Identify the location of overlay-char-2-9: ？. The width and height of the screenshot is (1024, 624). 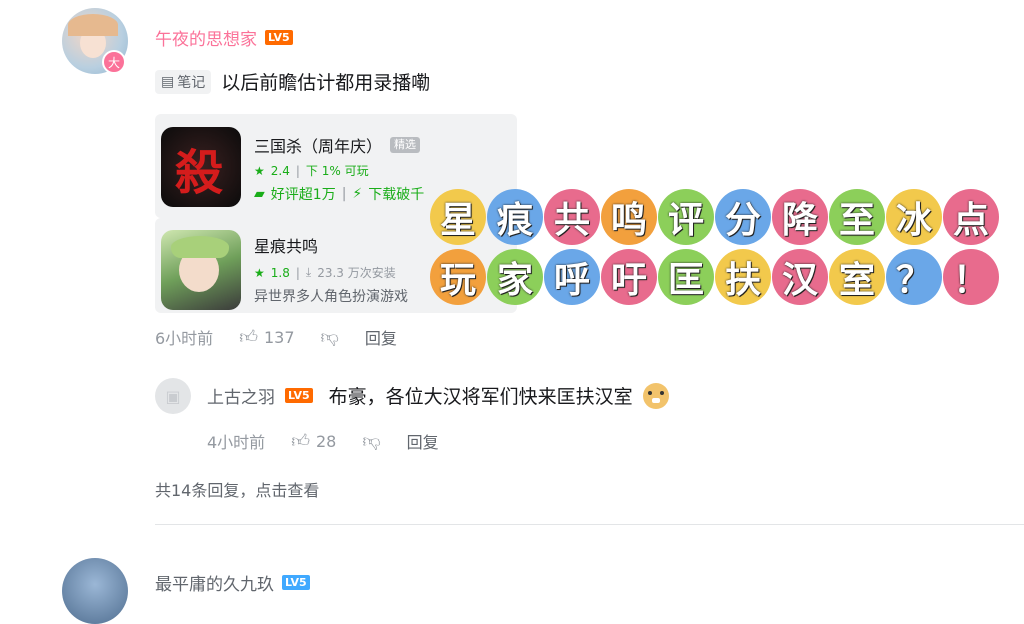
(914, 277).